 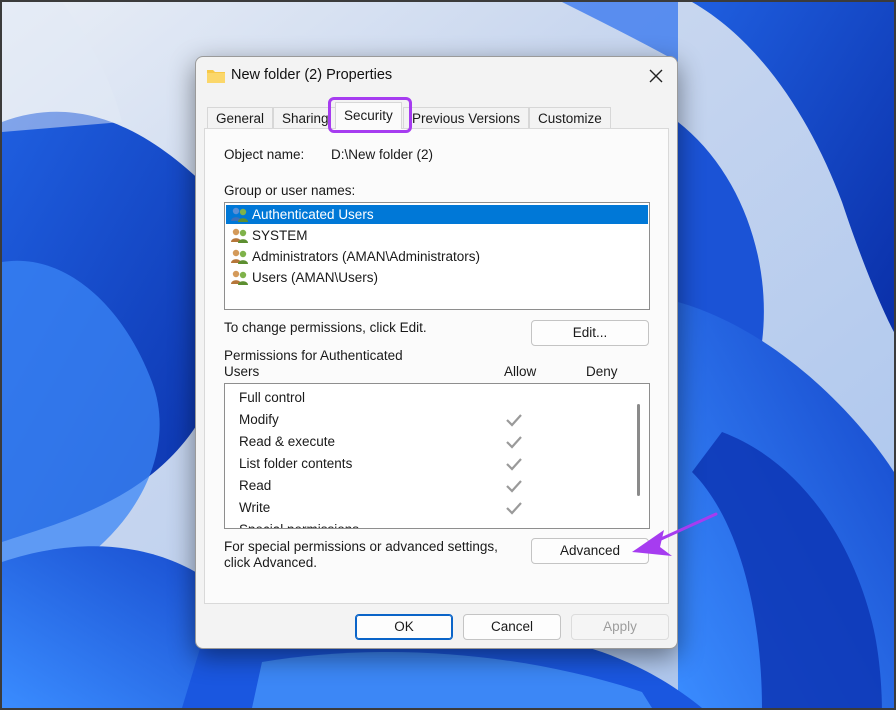 What do you see at coordinates (436, 76) in the screenshot?
I see `title-bar: New folder (2) Properties` at bounding box center [436, 76].